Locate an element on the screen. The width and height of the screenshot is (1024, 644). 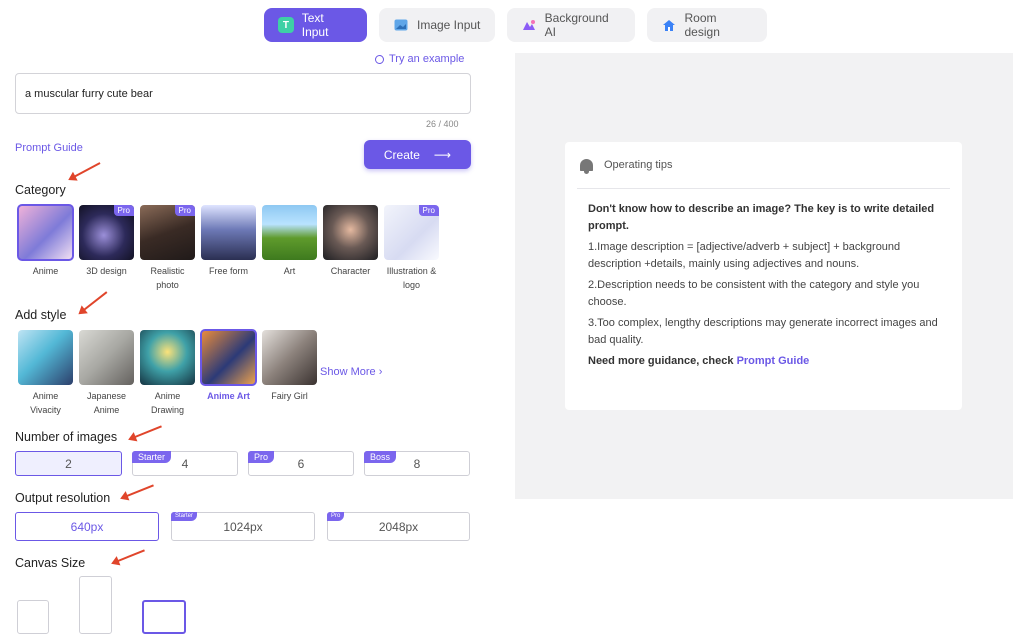
num-images-option-4: Starter 4 is located at coordinates (185, 463).